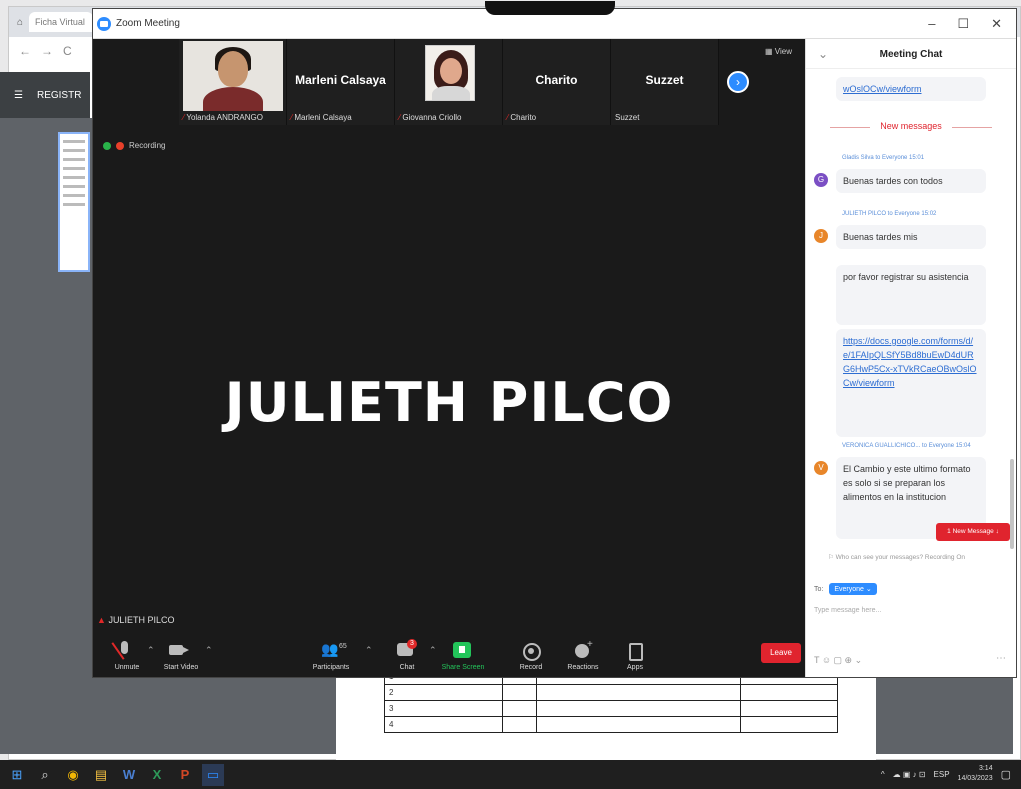  I want to click on start-icon: ⊞, so click(17, 775).